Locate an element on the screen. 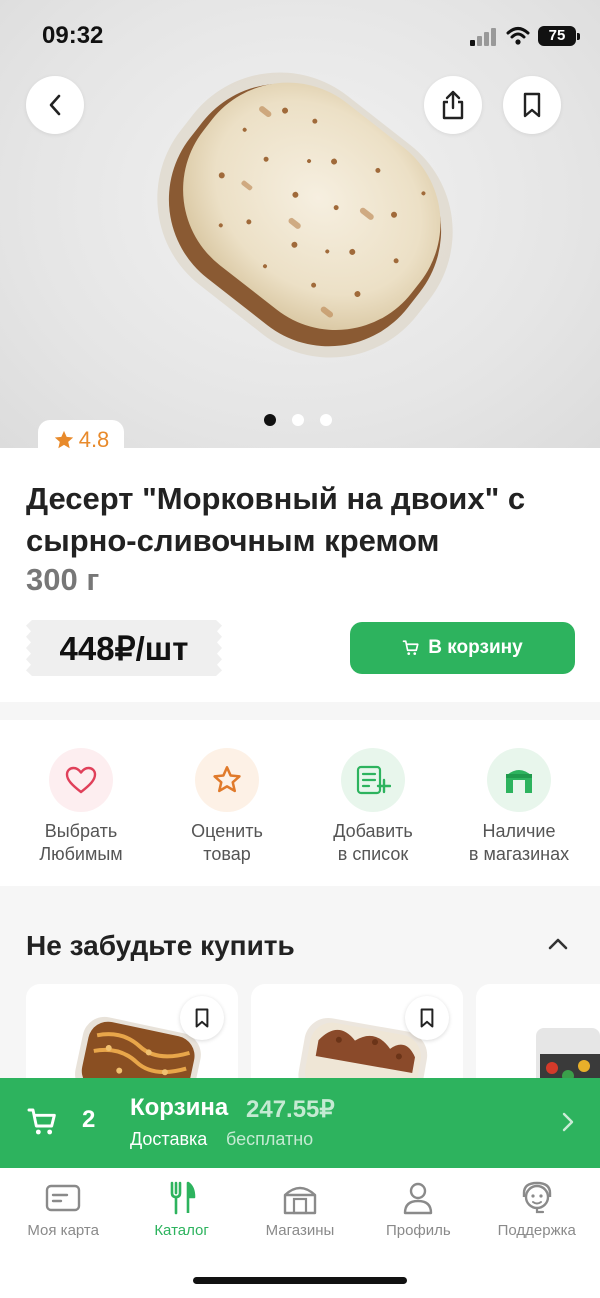  share-button is located at coordinates (453, 105).